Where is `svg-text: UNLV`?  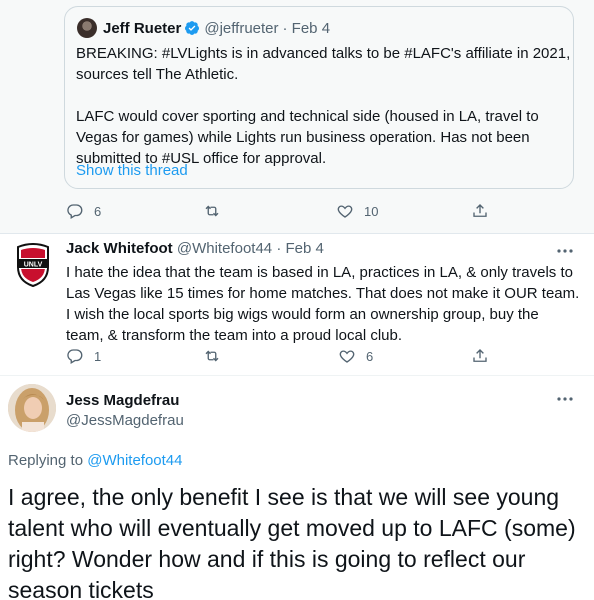
svg-text: UNLV is located at coordinates (33, 265).